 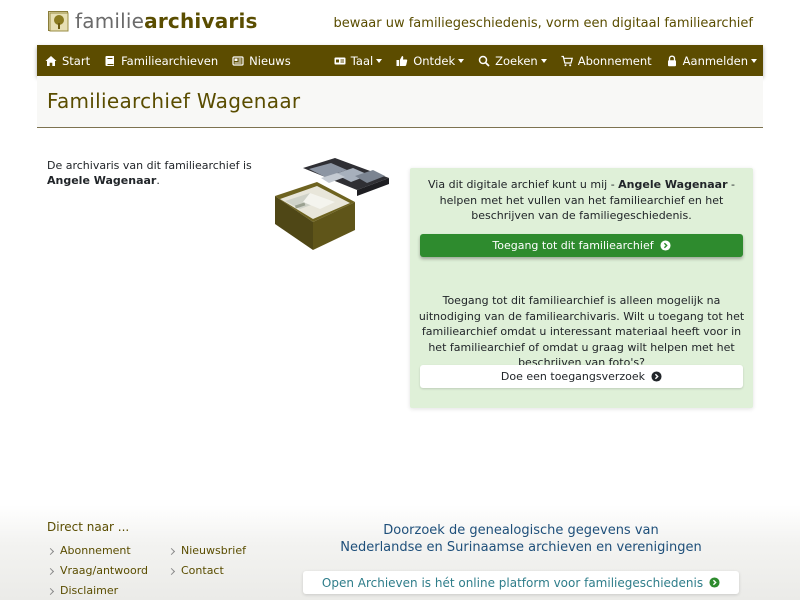 I want to click on brand-name: familiearchivaris, so click(x=166, y=21).